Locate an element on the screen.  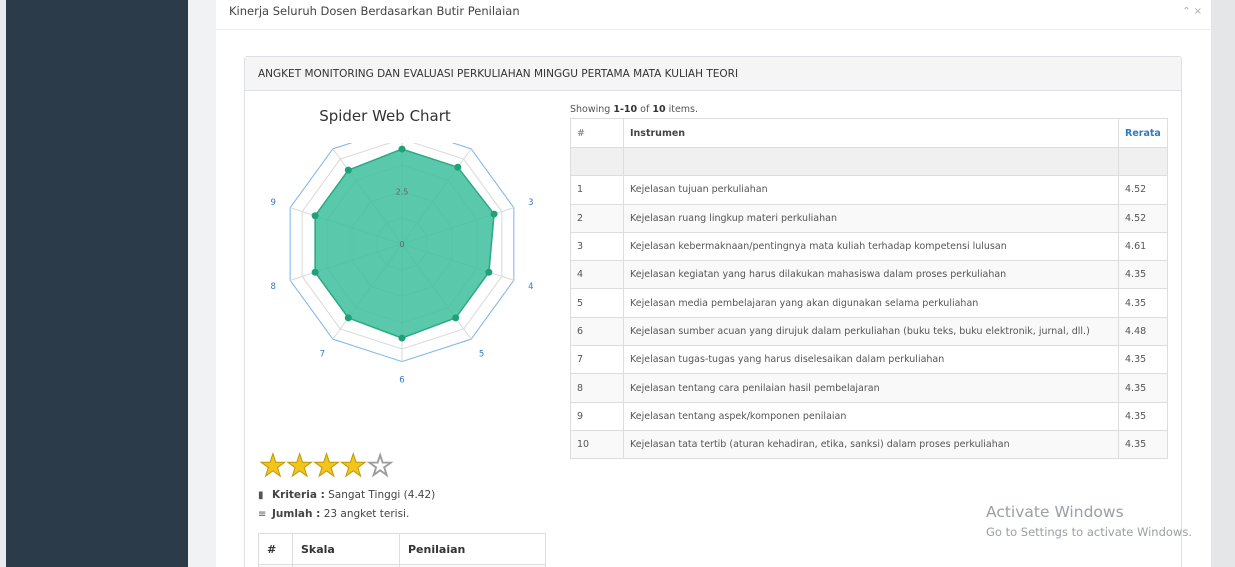
radar-tick-label: 0 is located at coordinates (401, 244).